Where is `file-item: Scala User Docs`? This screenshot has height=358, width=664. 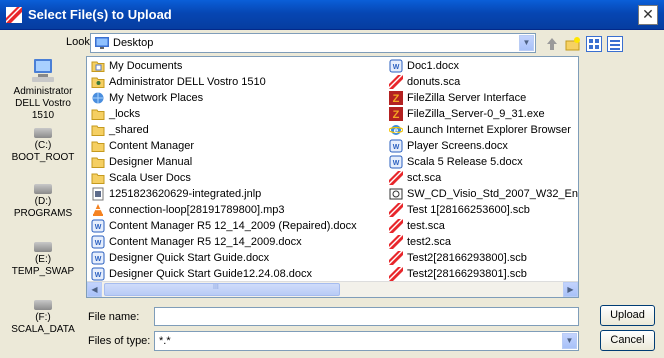
file-item: Scala User Docs is located at coordinates (236, 178).